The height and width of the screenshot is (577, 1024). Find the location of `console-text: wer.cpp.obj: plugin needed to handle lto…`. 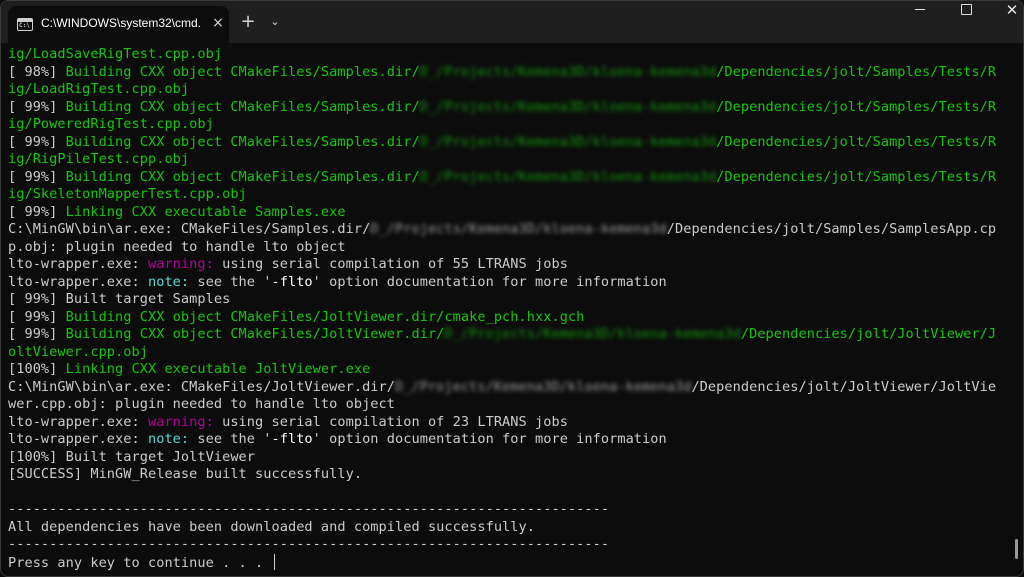

console-text: wer.cpp.obj: plugin needed to handle lto… is located at coordinates (202, 404).